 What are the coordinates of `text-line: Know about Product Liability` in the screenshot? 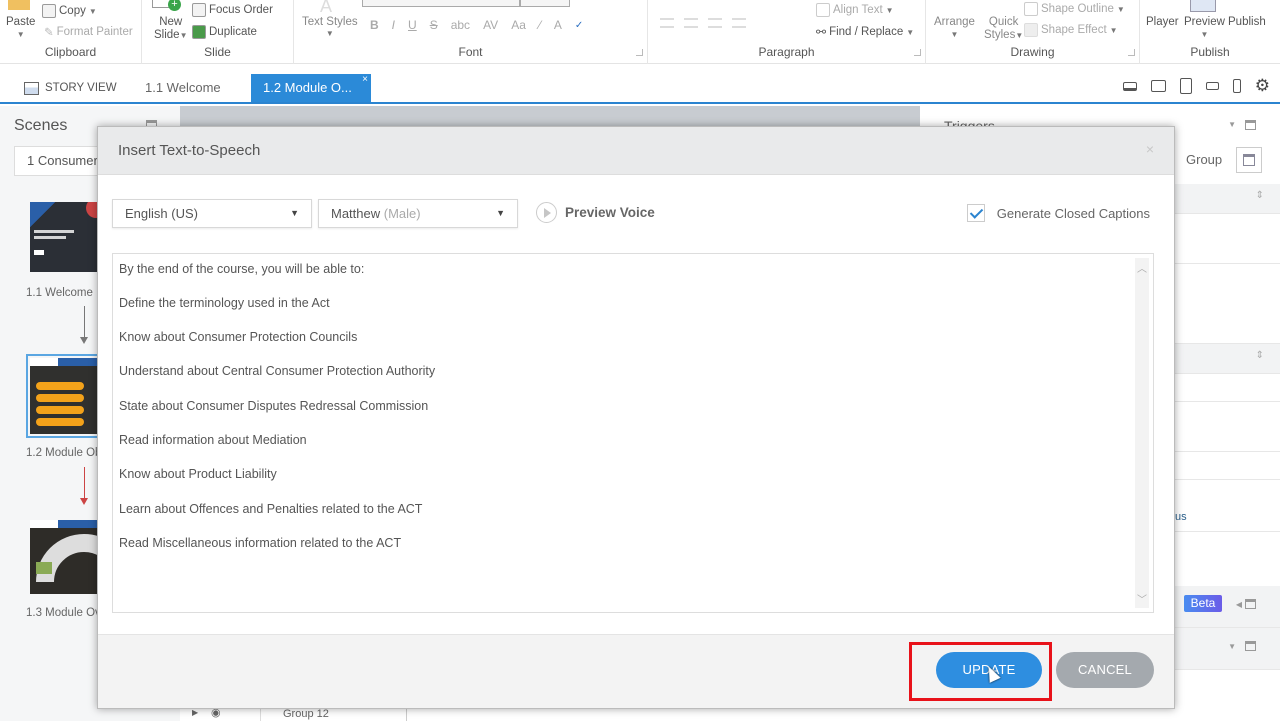 It's located at (198, 474).